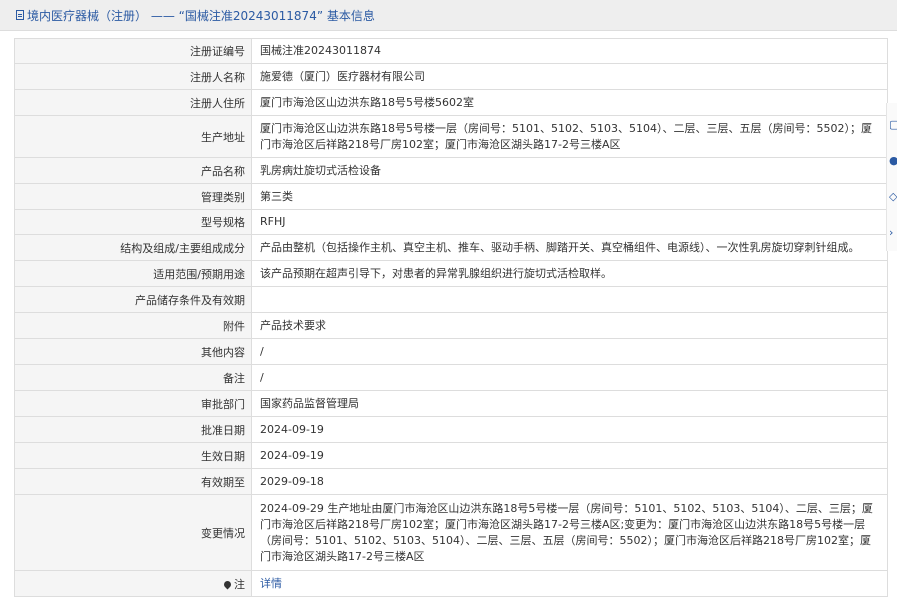  Describe the element at coordinates (891, 177) in the screenshot. I see `side-toolbar: ▢ ● ◇ ›` at that location.